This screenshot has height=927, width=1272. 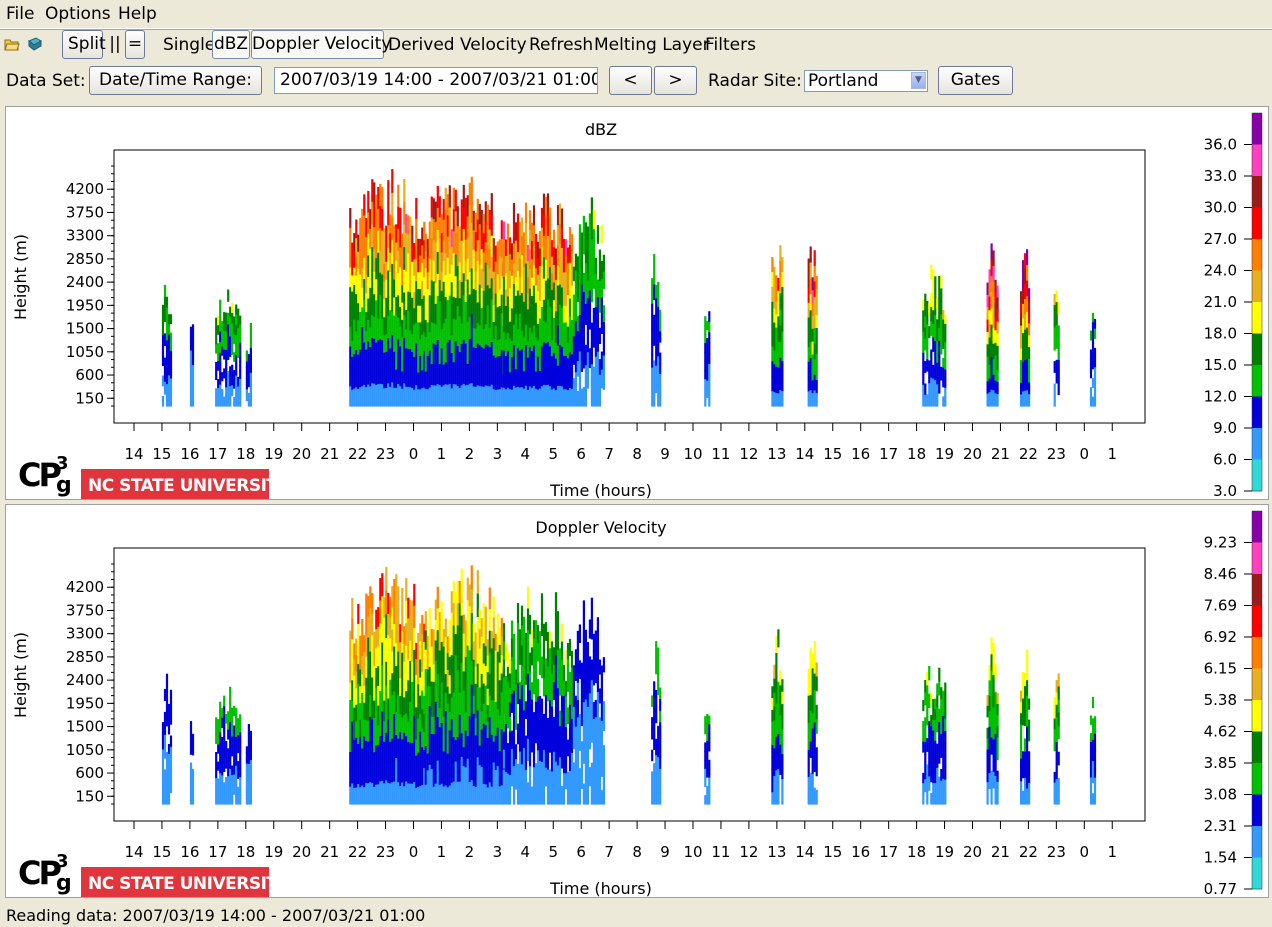 What do you see at coordinates (175, 80) in the screenshot?
I see `date-time-range-button: Date/Time Range:` at bounding box center [175, 80].